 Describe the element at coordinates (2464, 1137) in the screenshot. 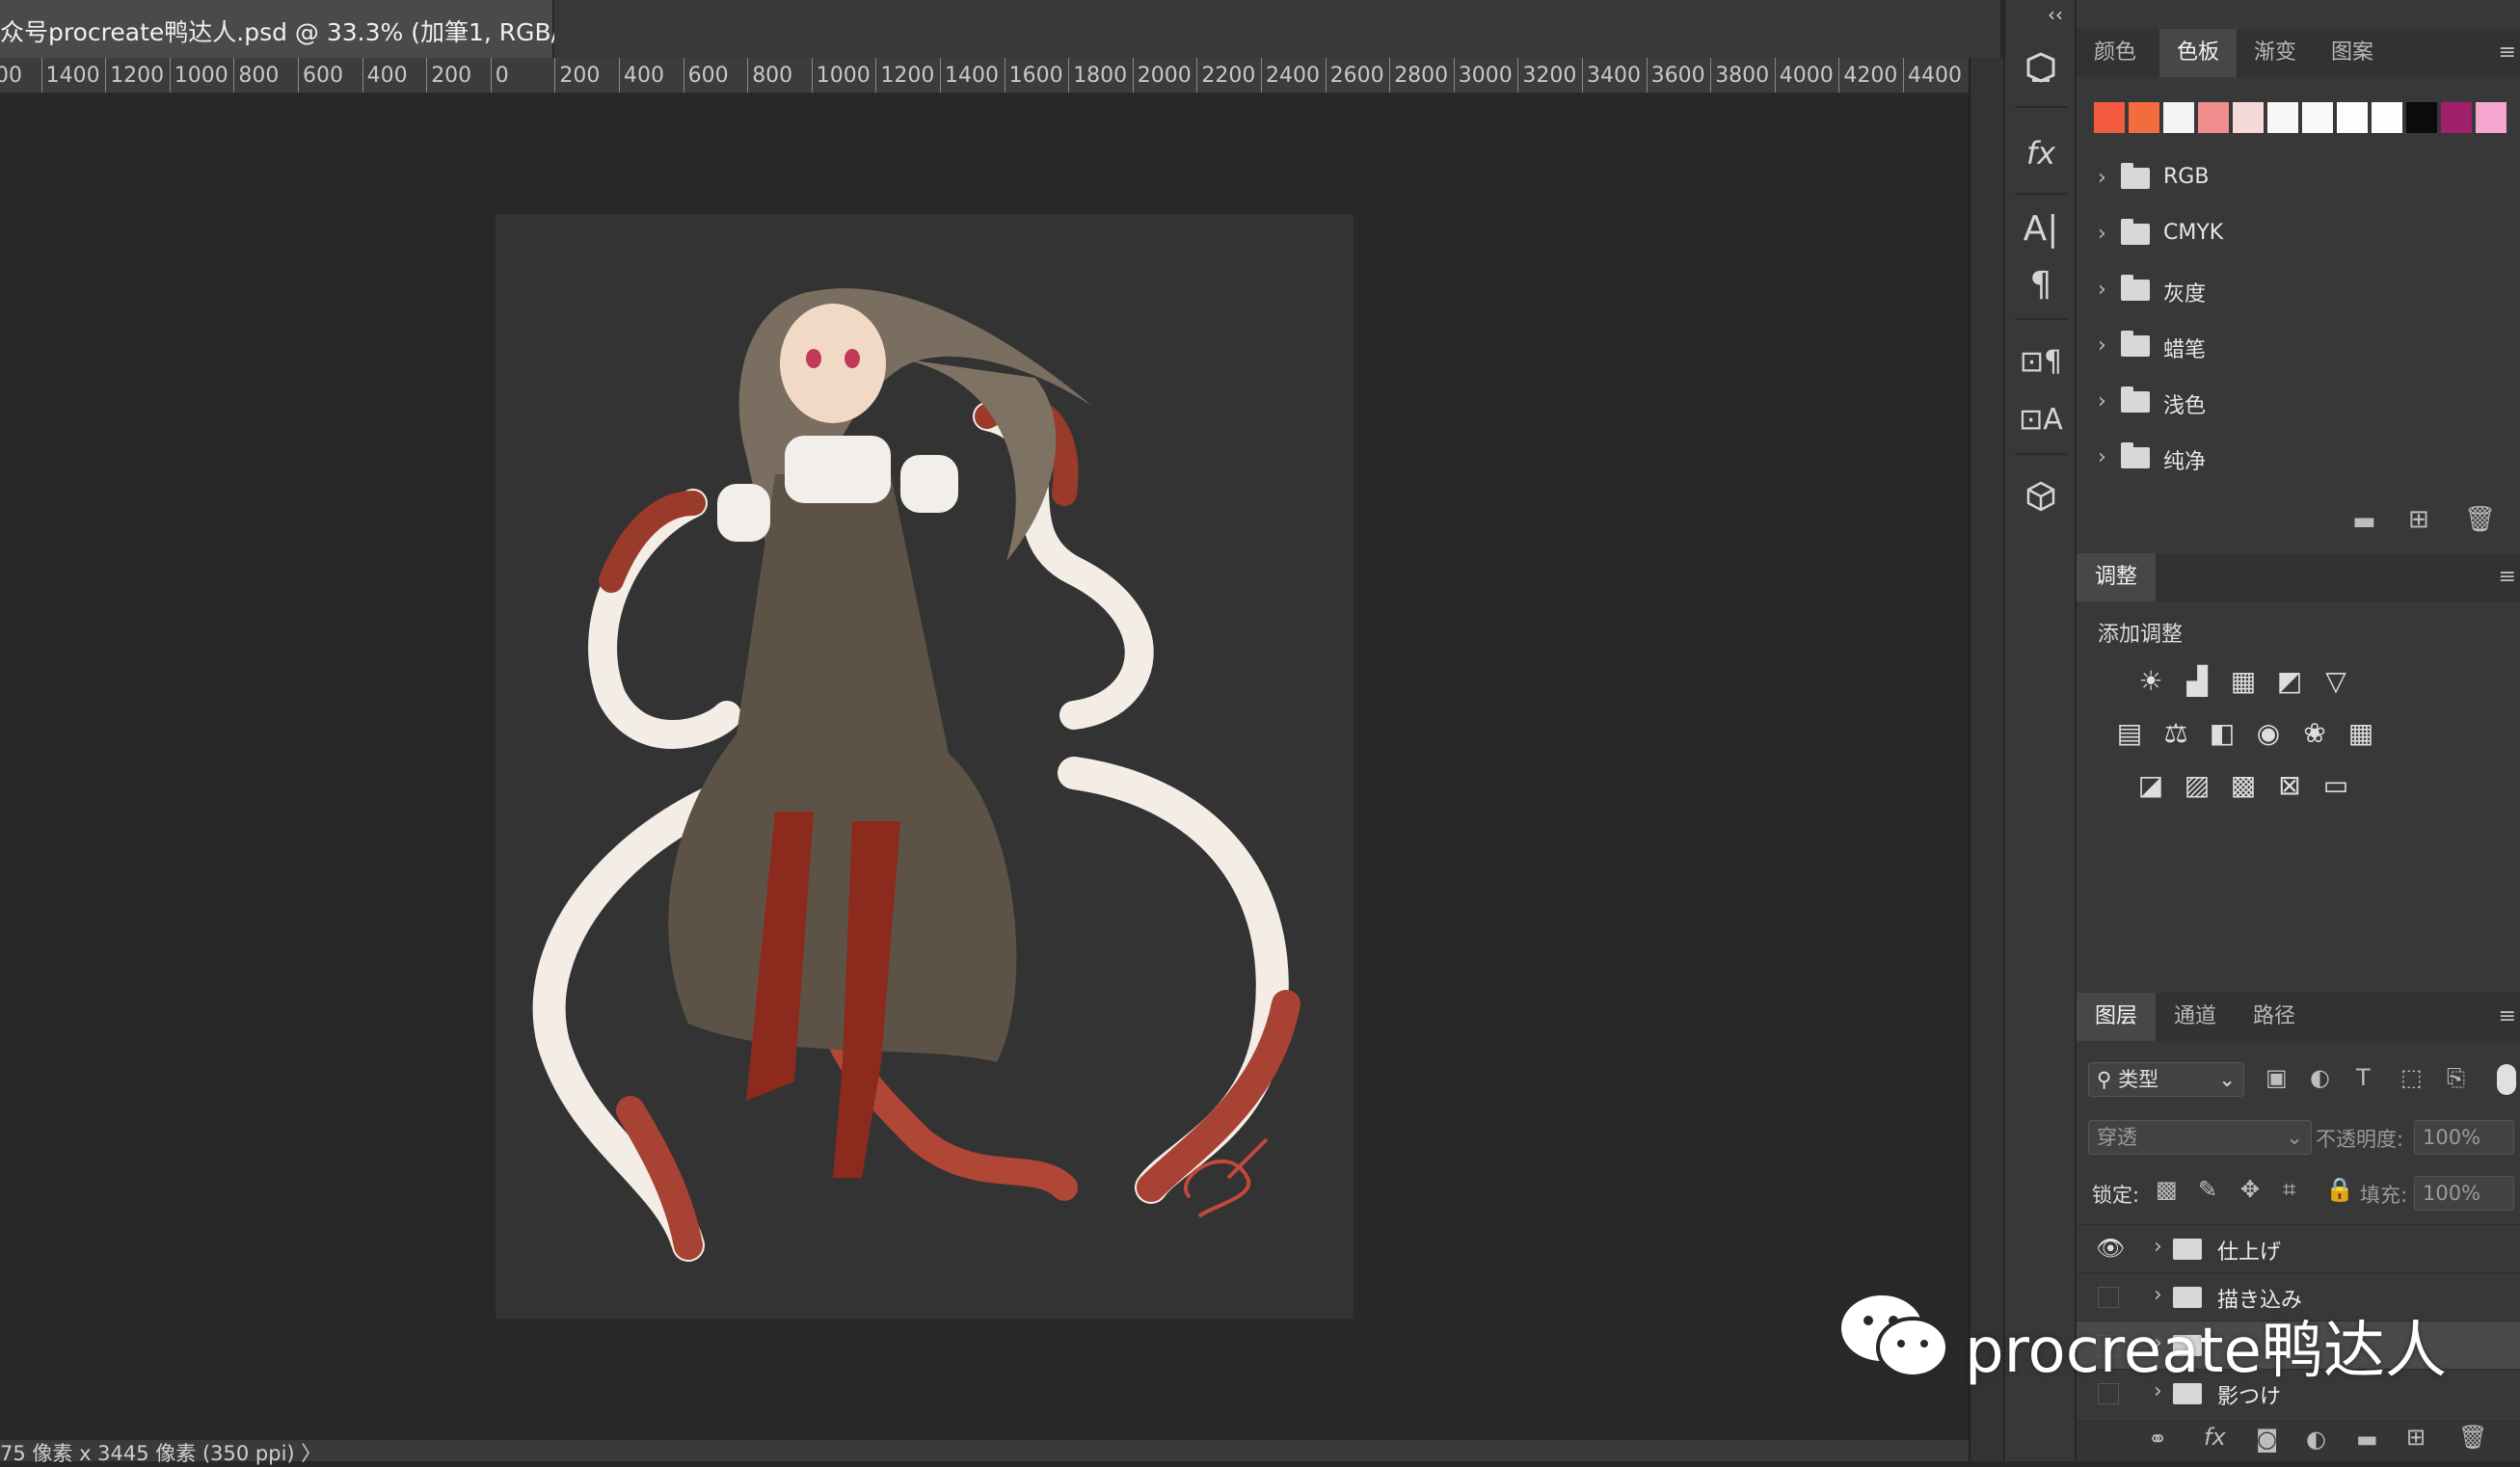

I see `opacity-field: 100%` at that location.